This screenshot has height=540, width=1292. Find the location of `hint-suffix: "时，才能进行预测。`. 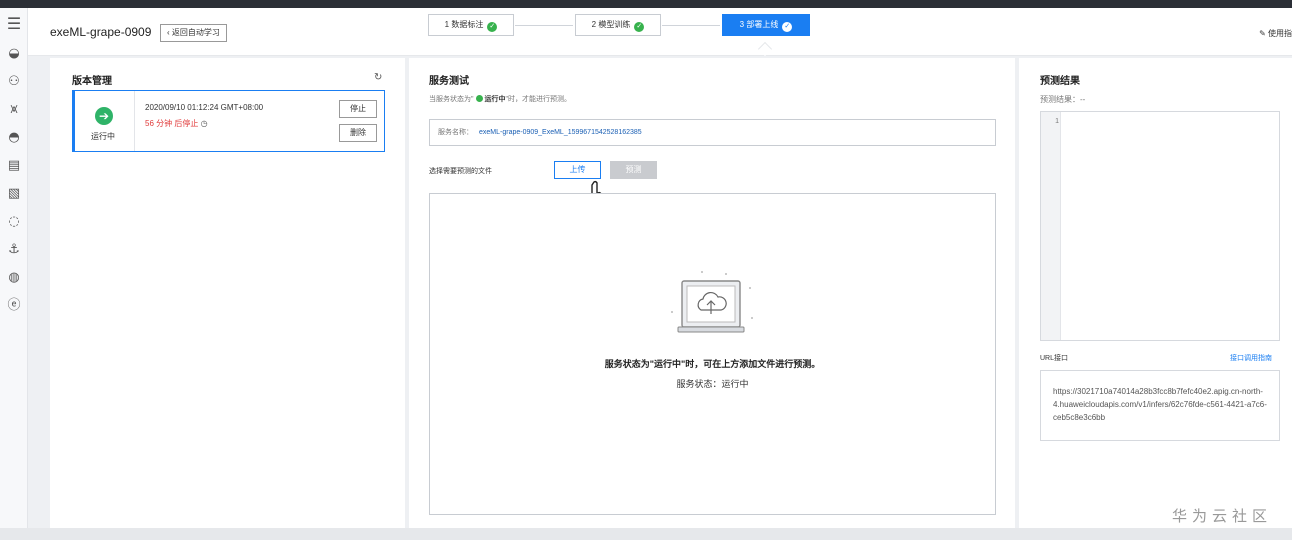

hint-suffix: "时，才能进行预测。 is located at coordinates (538, 99).